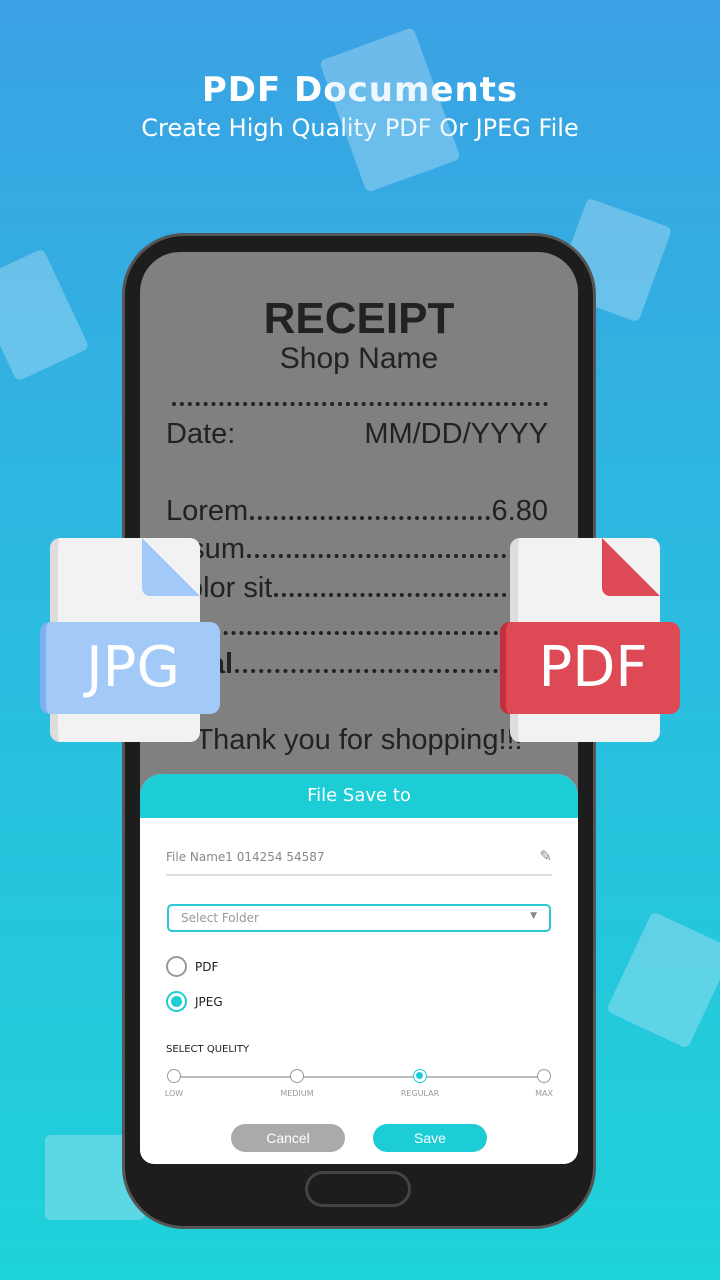  What do you see at coordinates (359, 796) in the screenshot?
I see `dialog-title: File Save to` at bounding box center [359, 796].